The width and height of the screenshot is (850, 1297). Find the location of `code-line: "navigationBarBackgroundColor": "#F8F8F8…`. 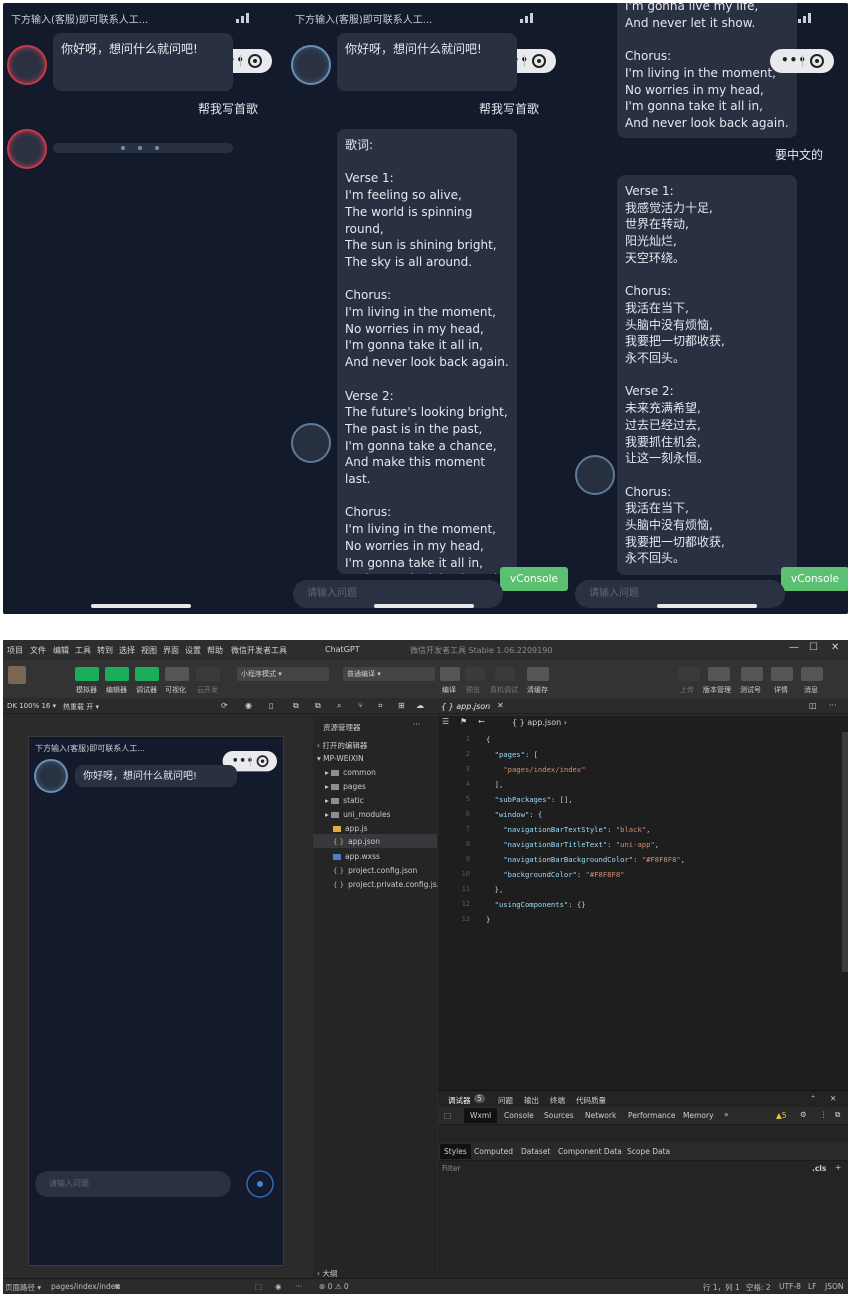

code-line: "navigationBarBackgroundColor": "#F8F8F8… is located at coordinates (585, 859).